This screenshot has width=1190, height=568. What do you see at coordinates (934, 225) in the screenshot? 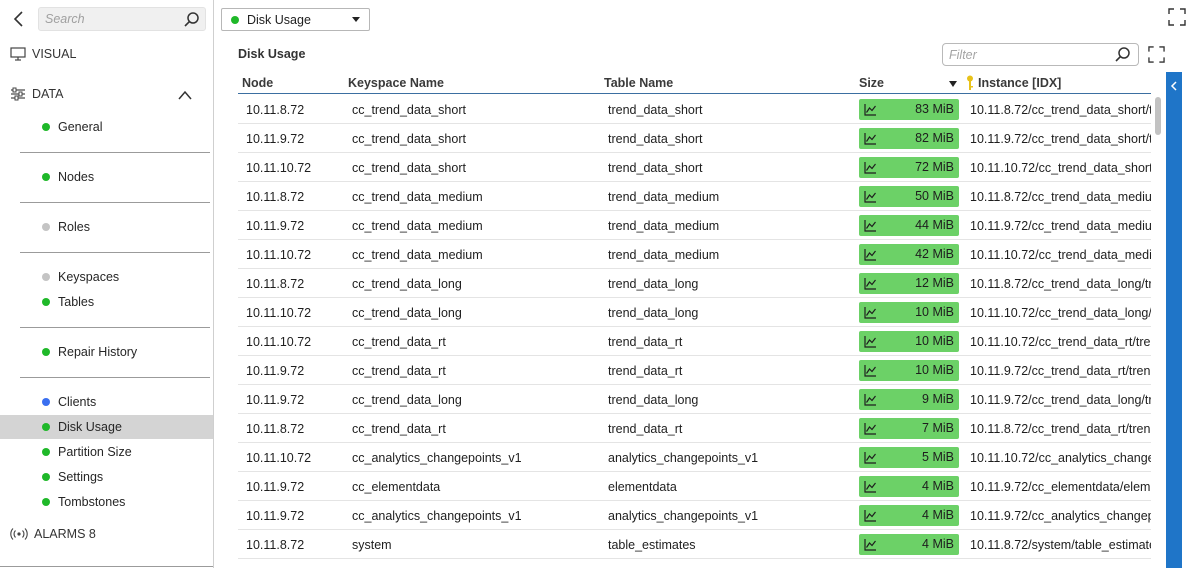
I see `cell-size: 44 MiB` at bounding box center [934, 225].